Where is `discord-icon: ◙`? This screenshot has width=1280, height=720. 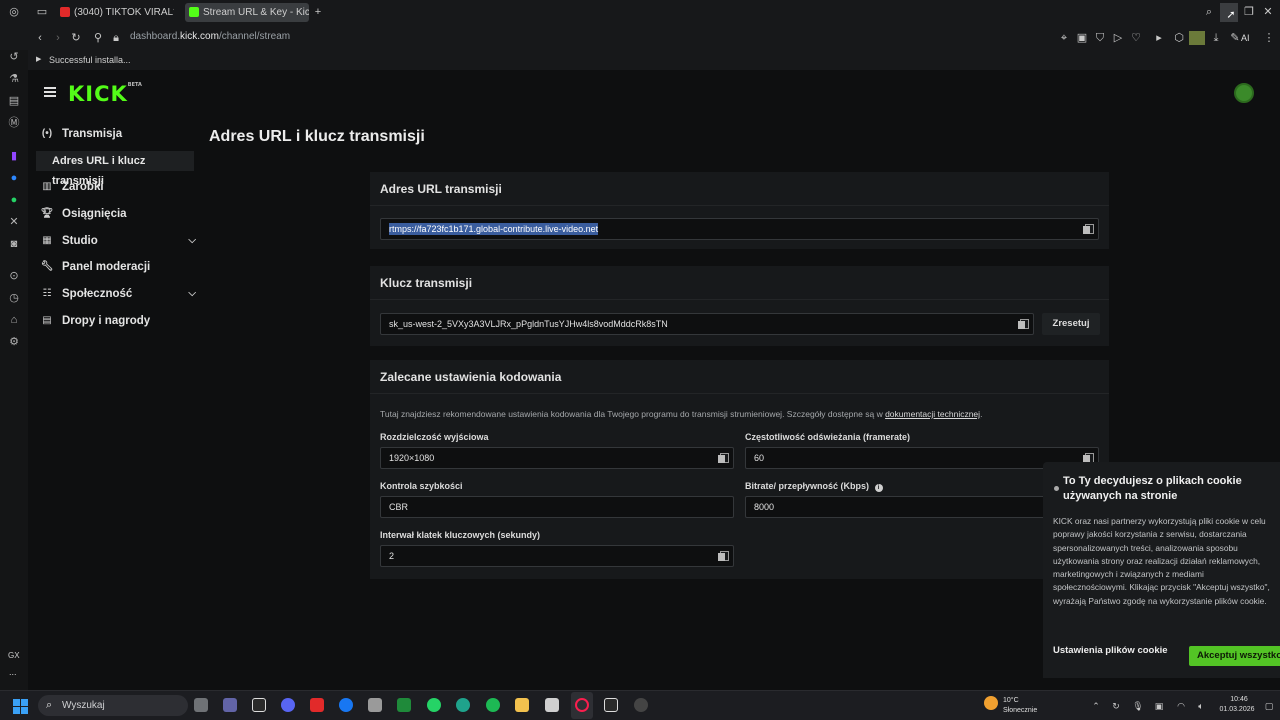
discord-icon: ◙ is located at coordinates (14, 244).